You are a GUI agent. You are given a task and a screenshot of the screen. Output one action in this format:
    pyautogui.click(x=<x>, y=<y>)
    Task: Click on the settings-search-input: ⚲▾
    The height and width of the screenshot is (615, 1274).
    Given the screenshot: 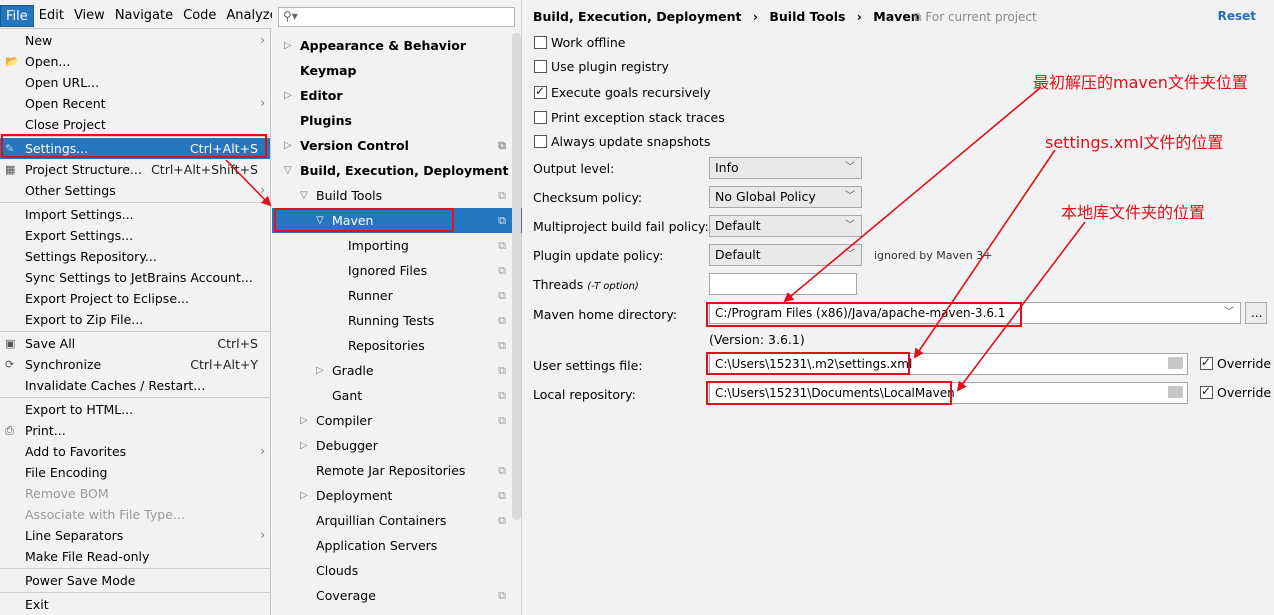 What is the action you would take?
    pyautogui.click(x=396, y=17)
    